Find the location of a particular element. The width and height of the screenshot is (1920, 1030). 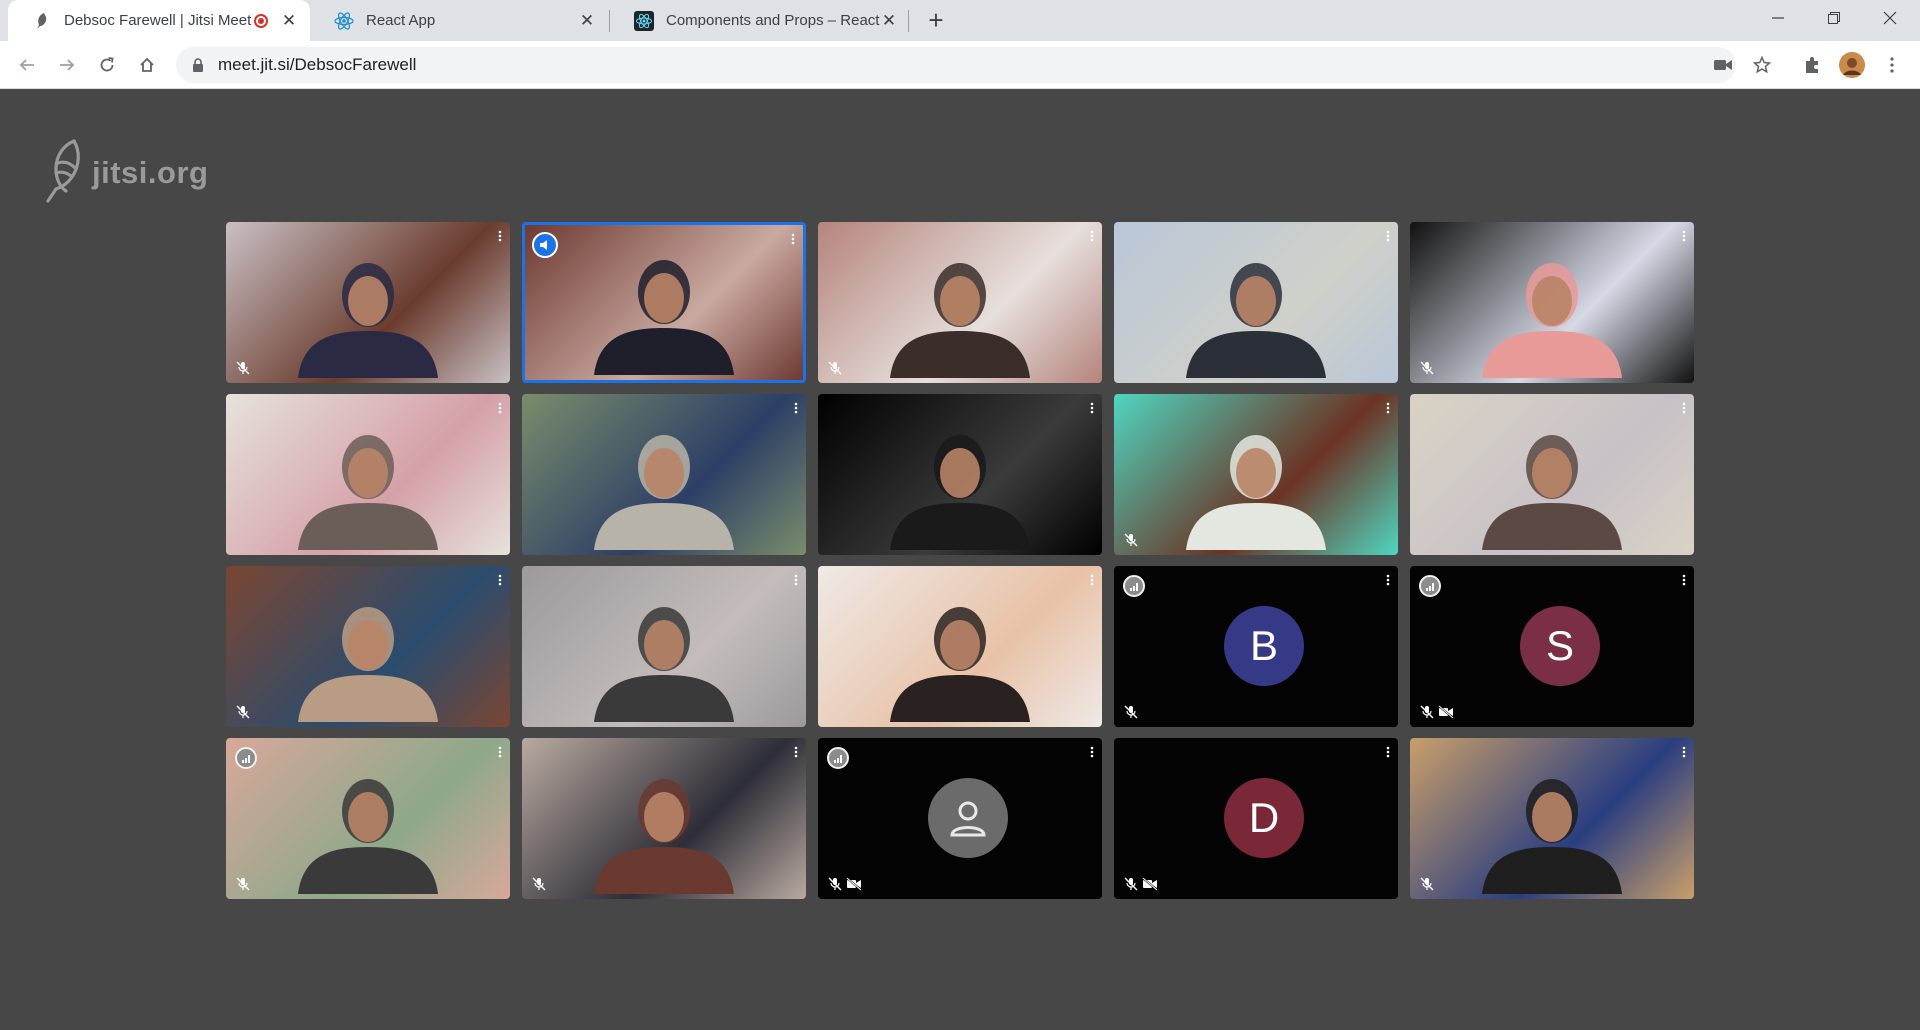

new-tab-button: + is located at coordinates (936, 20).